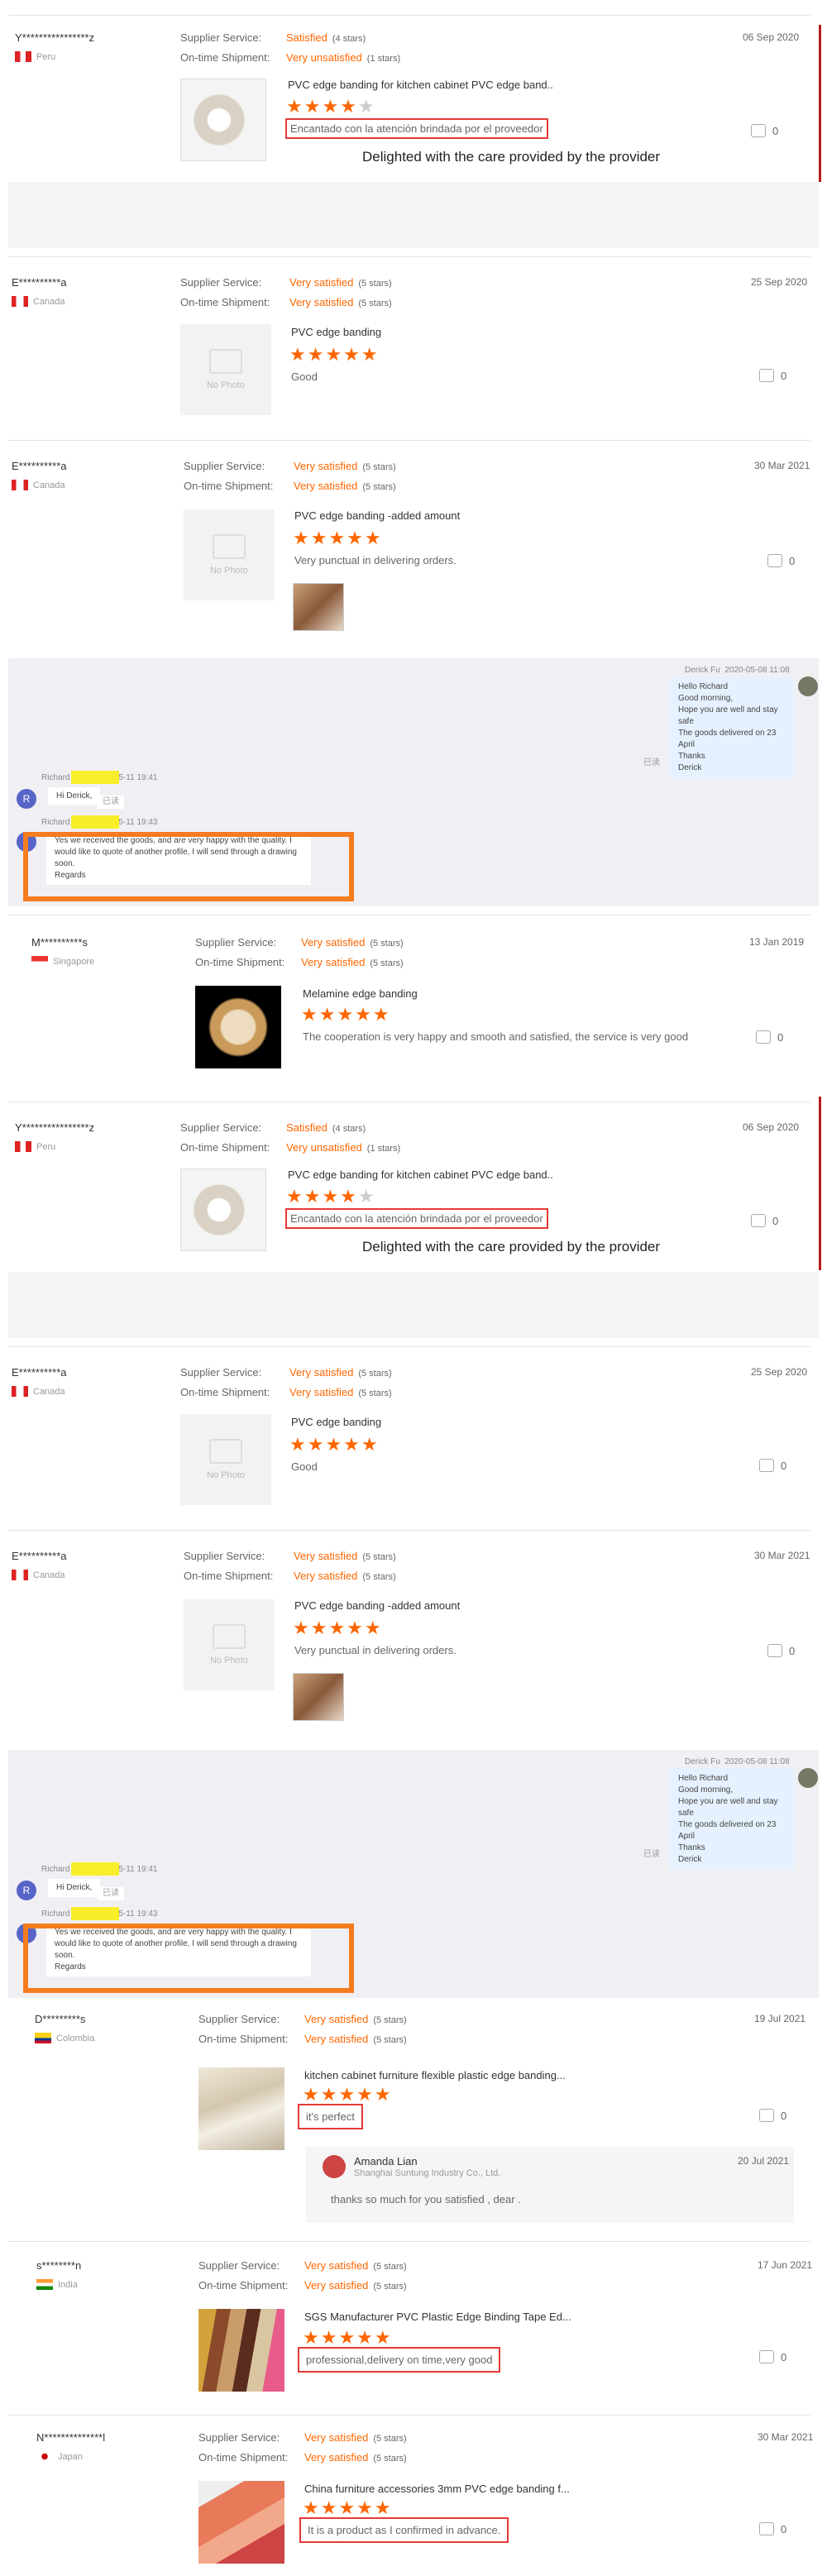 This screenshot has width=827, height=2576. What do you see at coordinates (59, 2456) in the screenshot?
I see `reviewer-country: Japan` at bounding box center [59, 2456].